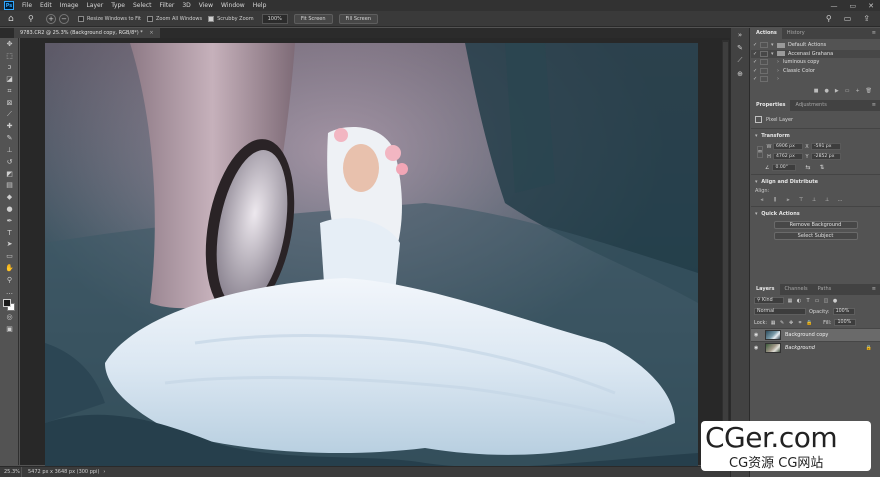 This screenshot has width=880, height=477. What do you see at coordinates (815, 71) in the screenshot?
I see `action-row: ✓ › Classic Color` at bounding box center [815, 71].